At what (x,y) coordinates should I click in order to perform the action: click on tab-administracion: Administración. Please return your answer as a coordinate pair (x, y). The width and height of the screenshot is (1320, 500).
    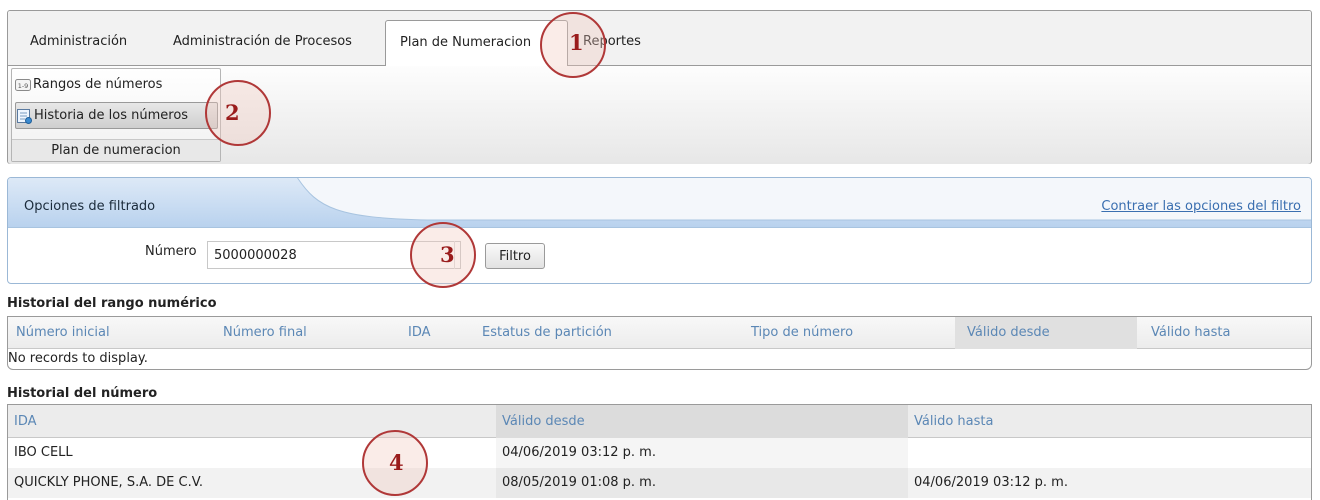
    Looking at the image, I should click on (78, 47).